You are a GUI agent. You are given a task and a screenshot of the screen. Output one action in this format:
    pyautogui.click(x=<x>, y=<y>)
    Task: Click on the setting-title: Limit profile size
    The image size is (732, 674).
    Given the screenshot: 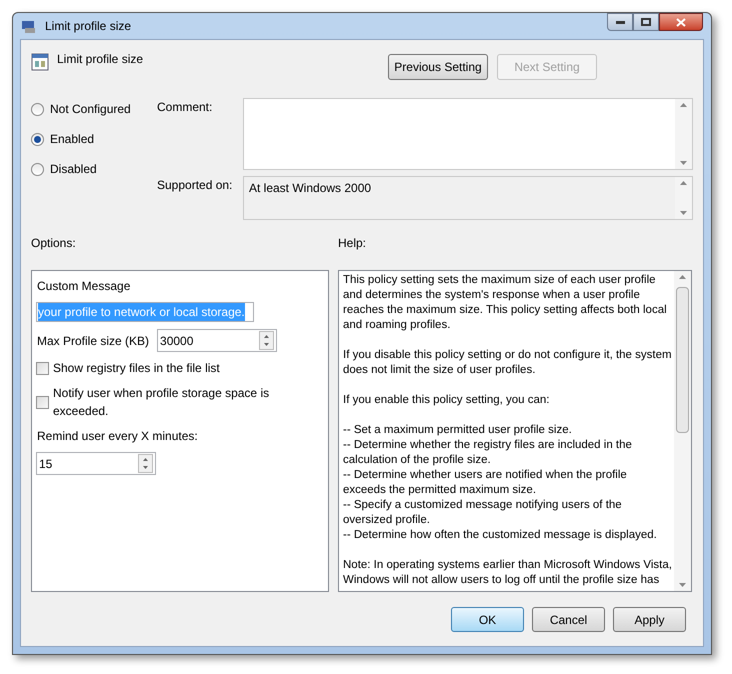 What is the action you would take?
    pyautogui.click(x=100, y=59)
    